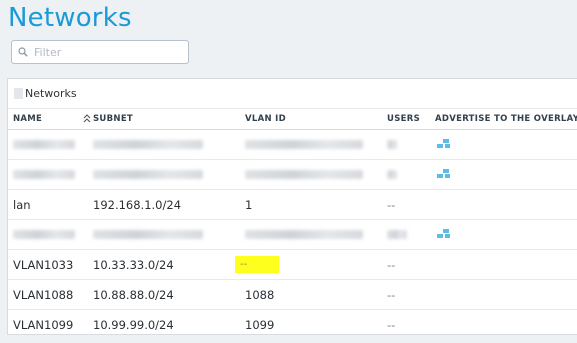  I want to click on table-row: VLAN1099 10.99.99.0/24 1099 --, so click(292, 325).